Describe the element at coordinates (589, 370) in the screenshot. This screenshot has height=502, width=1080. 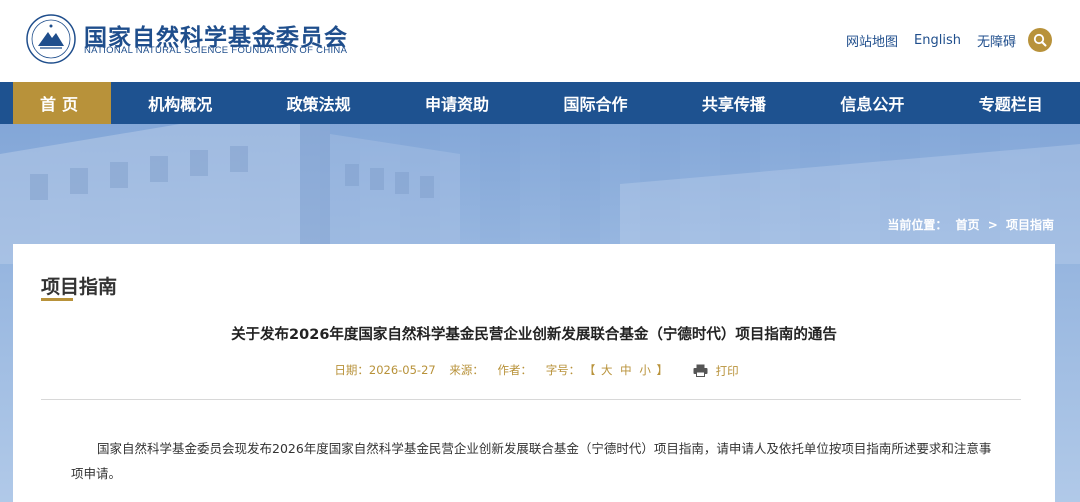
I see `font-size-open-bracket: 【` at that location.